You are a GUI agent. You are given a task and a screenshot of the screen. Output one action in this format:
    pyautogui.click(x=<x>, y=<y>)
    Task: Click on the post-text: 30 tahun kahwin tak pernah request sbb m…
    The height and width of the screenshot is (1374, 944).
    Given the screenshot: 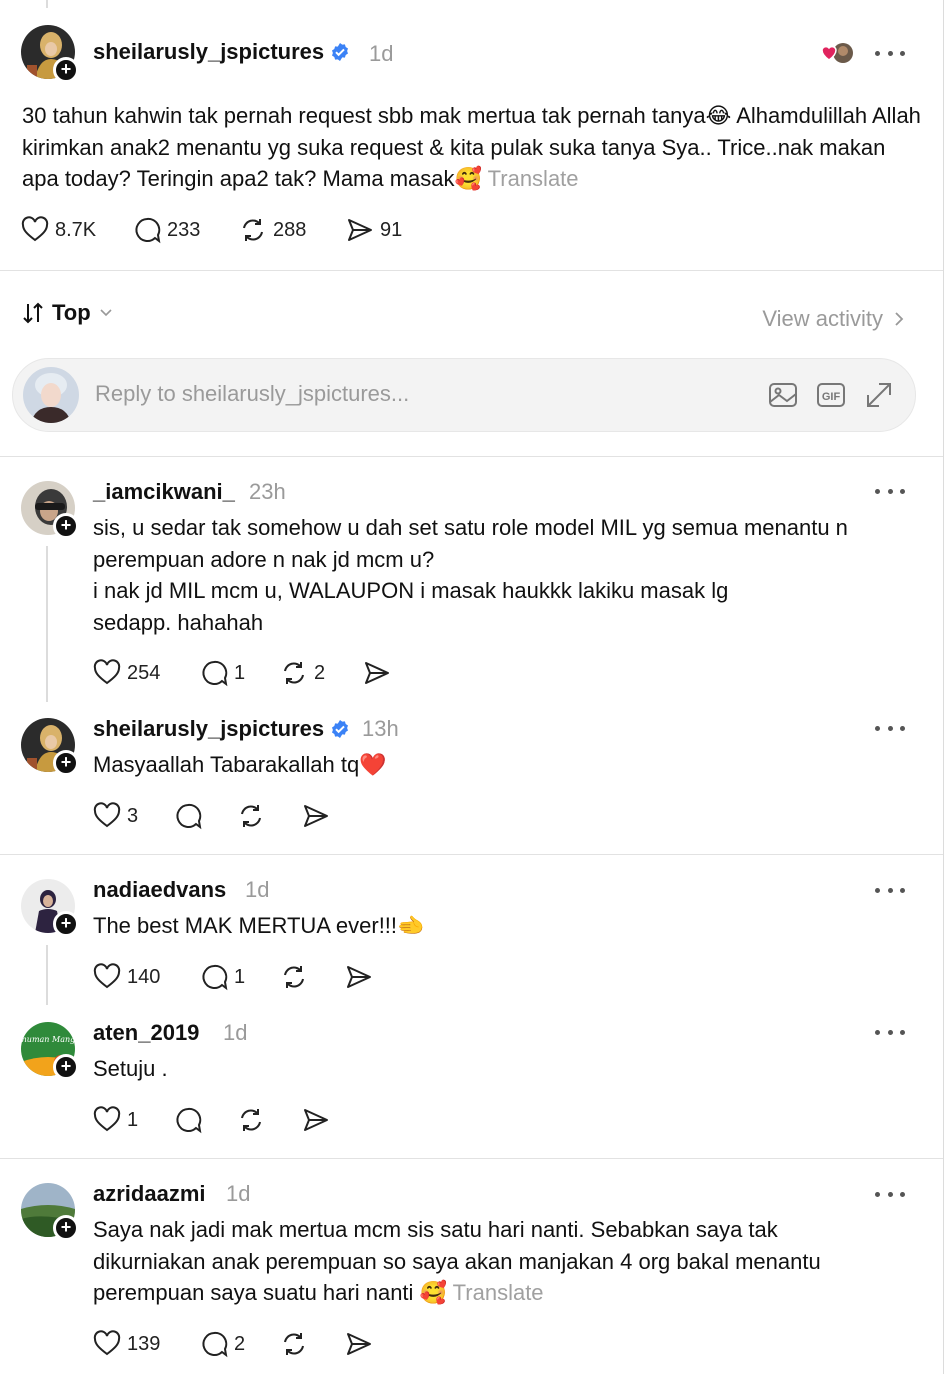 What is the action you would take?
    pyautogui.click(x=471, y=147)
    